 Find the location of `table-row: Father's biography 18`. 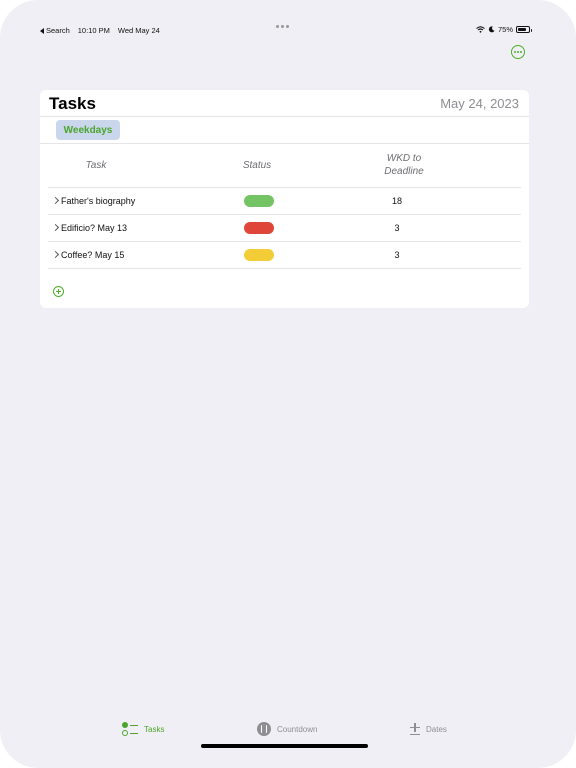

table-row: Father's biography 18 is located at coordinates (284, 201).